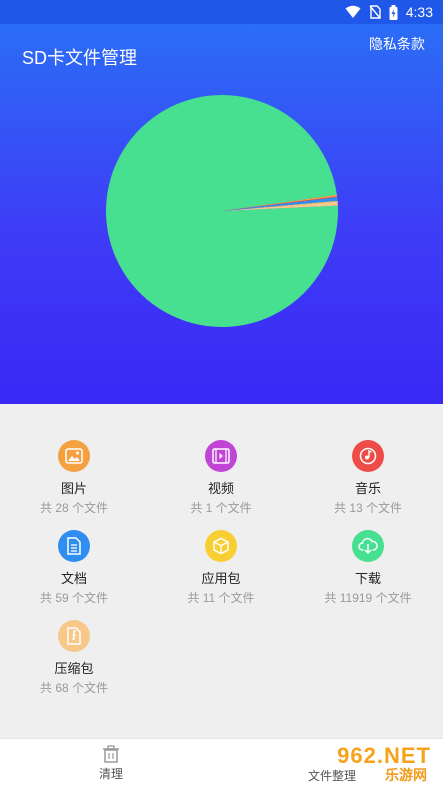 The image size is (443, 789). Describe the element at coordinates (368, 598) in the screenshot. I see `category-count: 共 11919 个文件` at that location.